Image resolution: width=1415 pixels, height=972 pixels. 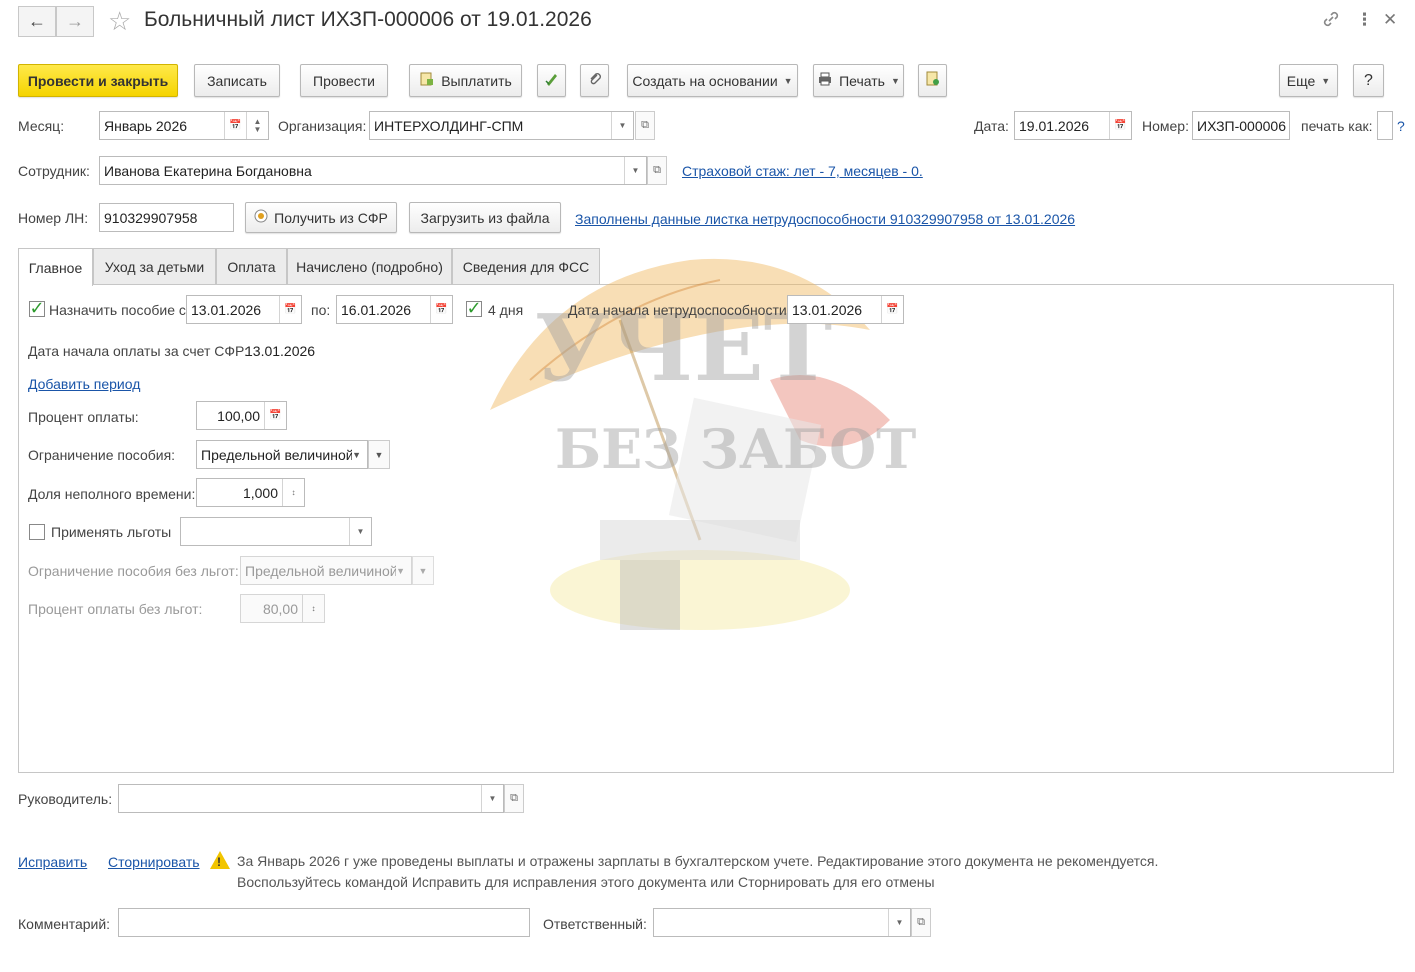 I want to click on open-employee-button: ⧉, so click(x=657, y=170).